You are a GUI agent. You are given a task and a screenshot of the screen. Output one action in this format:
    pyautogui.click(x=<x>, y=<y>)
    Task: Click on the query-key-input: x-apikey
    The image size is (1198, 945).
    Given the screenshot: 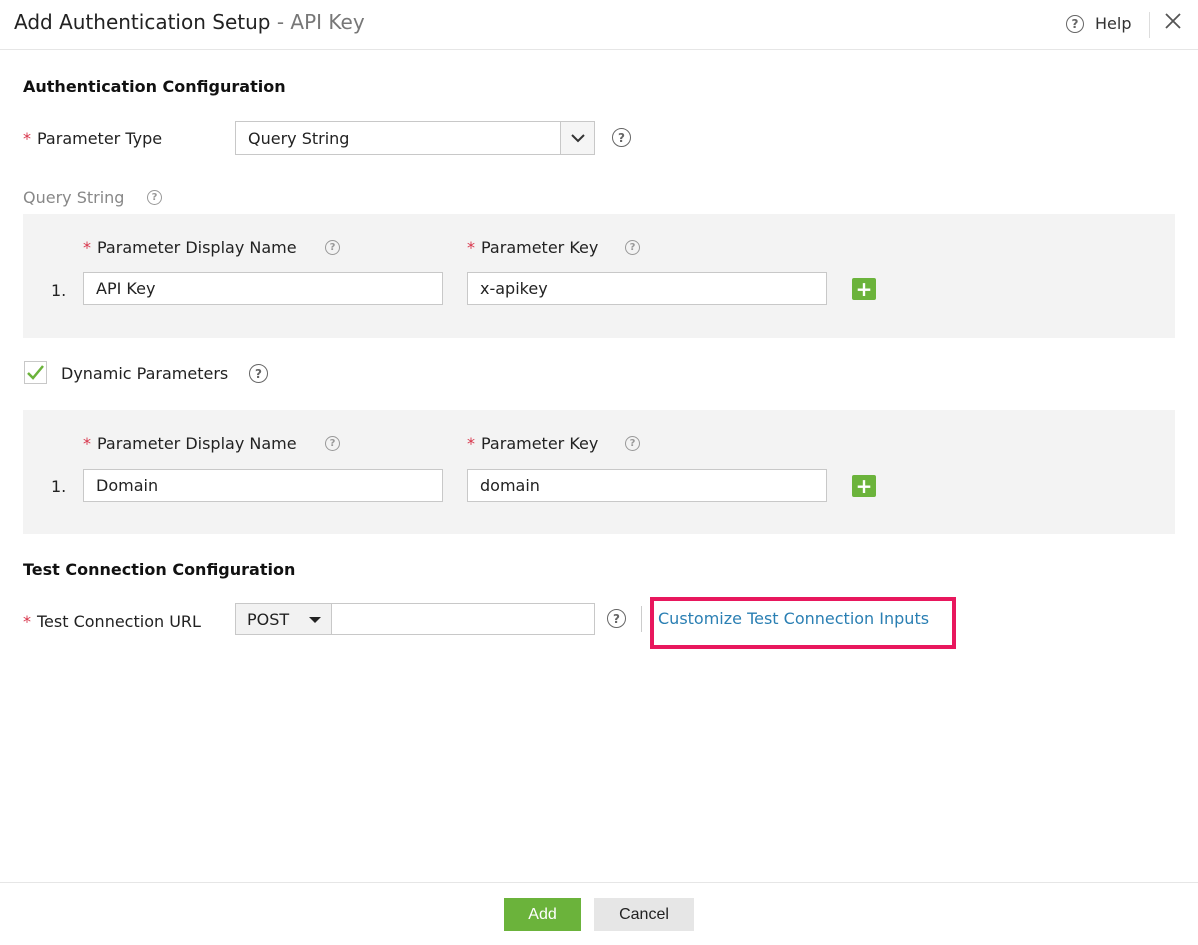 What is the action you would take?
    pyautogui.click(x=647, y=288)
    